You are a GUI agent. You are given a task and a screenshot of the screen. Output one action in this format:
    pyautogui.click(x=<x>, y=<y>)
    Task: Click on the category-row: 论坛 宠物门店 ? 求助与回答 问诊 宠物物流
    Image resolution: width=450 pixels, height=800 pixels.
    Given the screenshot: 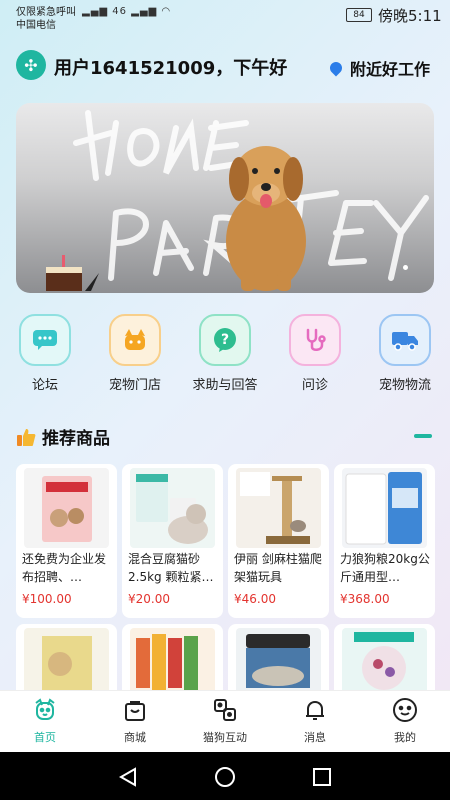 What is the action you would take?
    pyautogui.click(x=225, y=354)
    